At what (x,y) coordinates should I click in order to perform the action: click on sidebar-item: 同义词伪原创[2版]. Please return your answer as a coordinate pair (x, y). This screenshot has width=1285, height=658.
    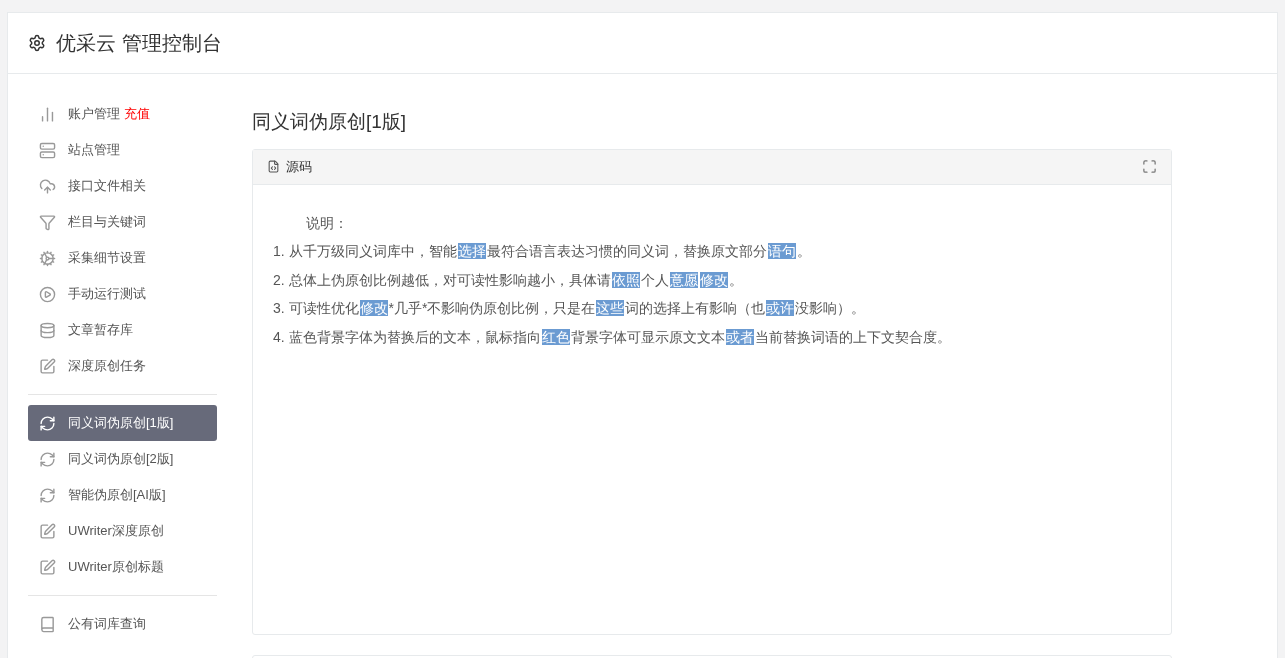
    Looking at the image, I should click on (122, 459).